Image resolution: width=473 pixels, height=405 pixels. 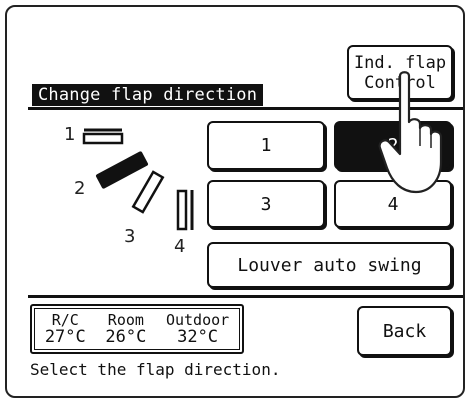 I want to click on louver-auto-swing-label: Louver auto swing, so click(x=329, y=265).